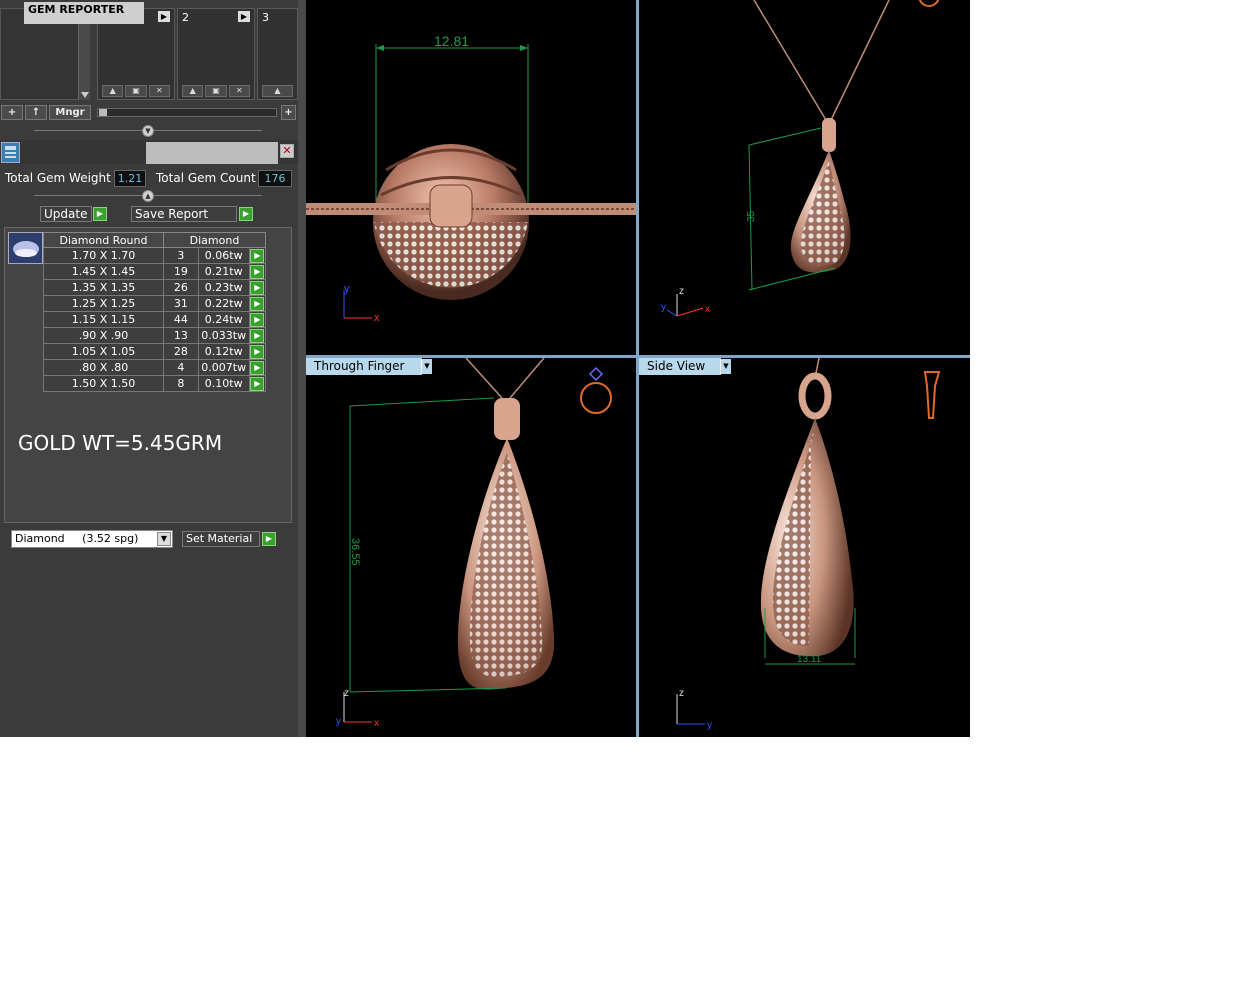  I want to click on header-material: Diamond, so click(214, 240).